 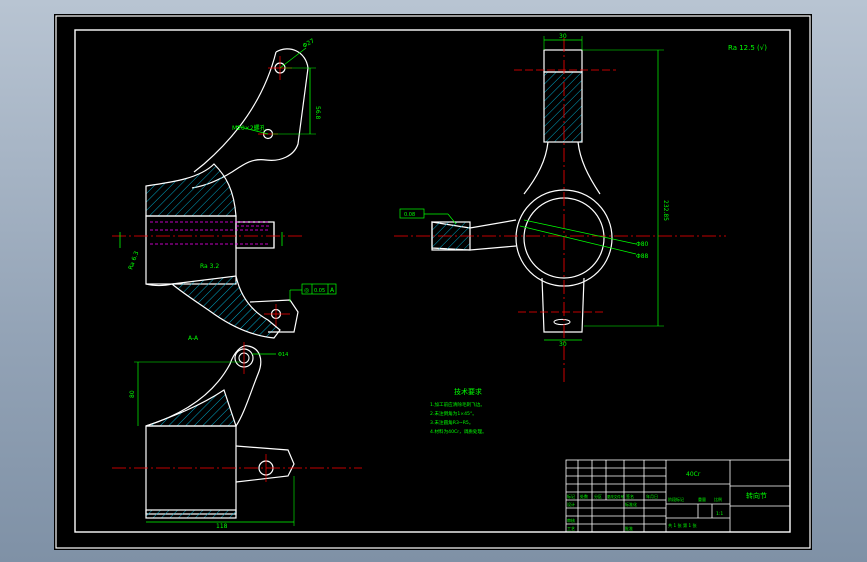 I want to click on tb-label-count: 处数, so click(x=584, y=496).